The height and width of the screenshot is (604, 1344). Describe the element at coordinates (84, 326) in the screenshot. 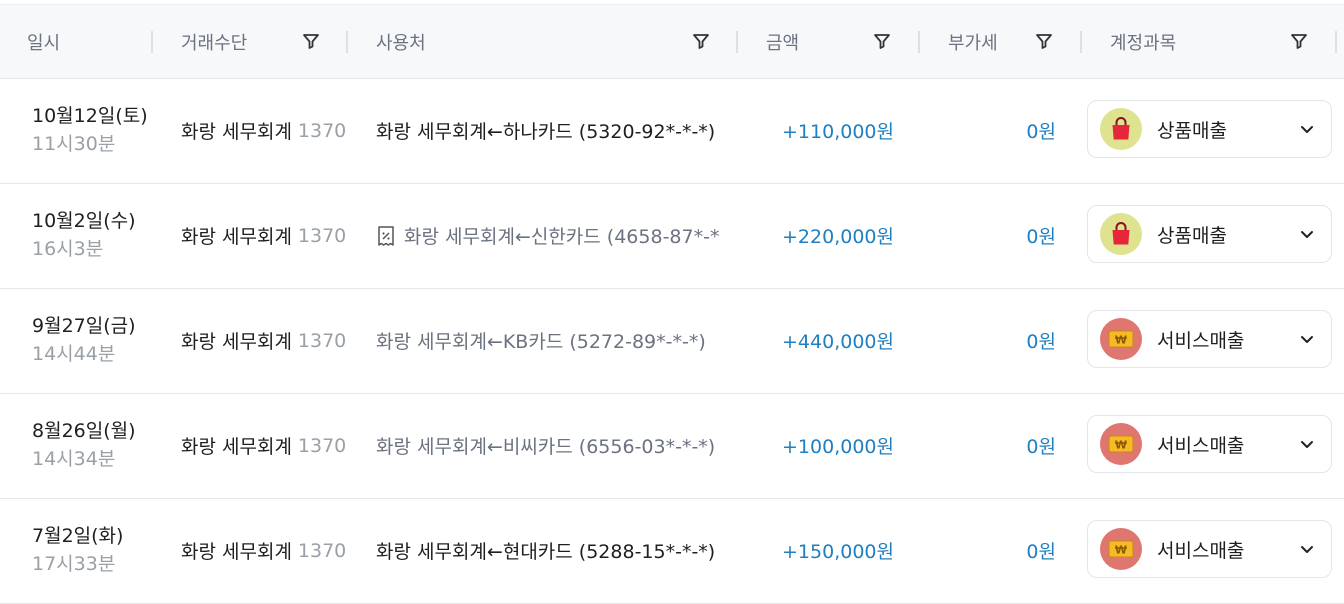

I see `transaction-date: 9월27일(금)` at that location.